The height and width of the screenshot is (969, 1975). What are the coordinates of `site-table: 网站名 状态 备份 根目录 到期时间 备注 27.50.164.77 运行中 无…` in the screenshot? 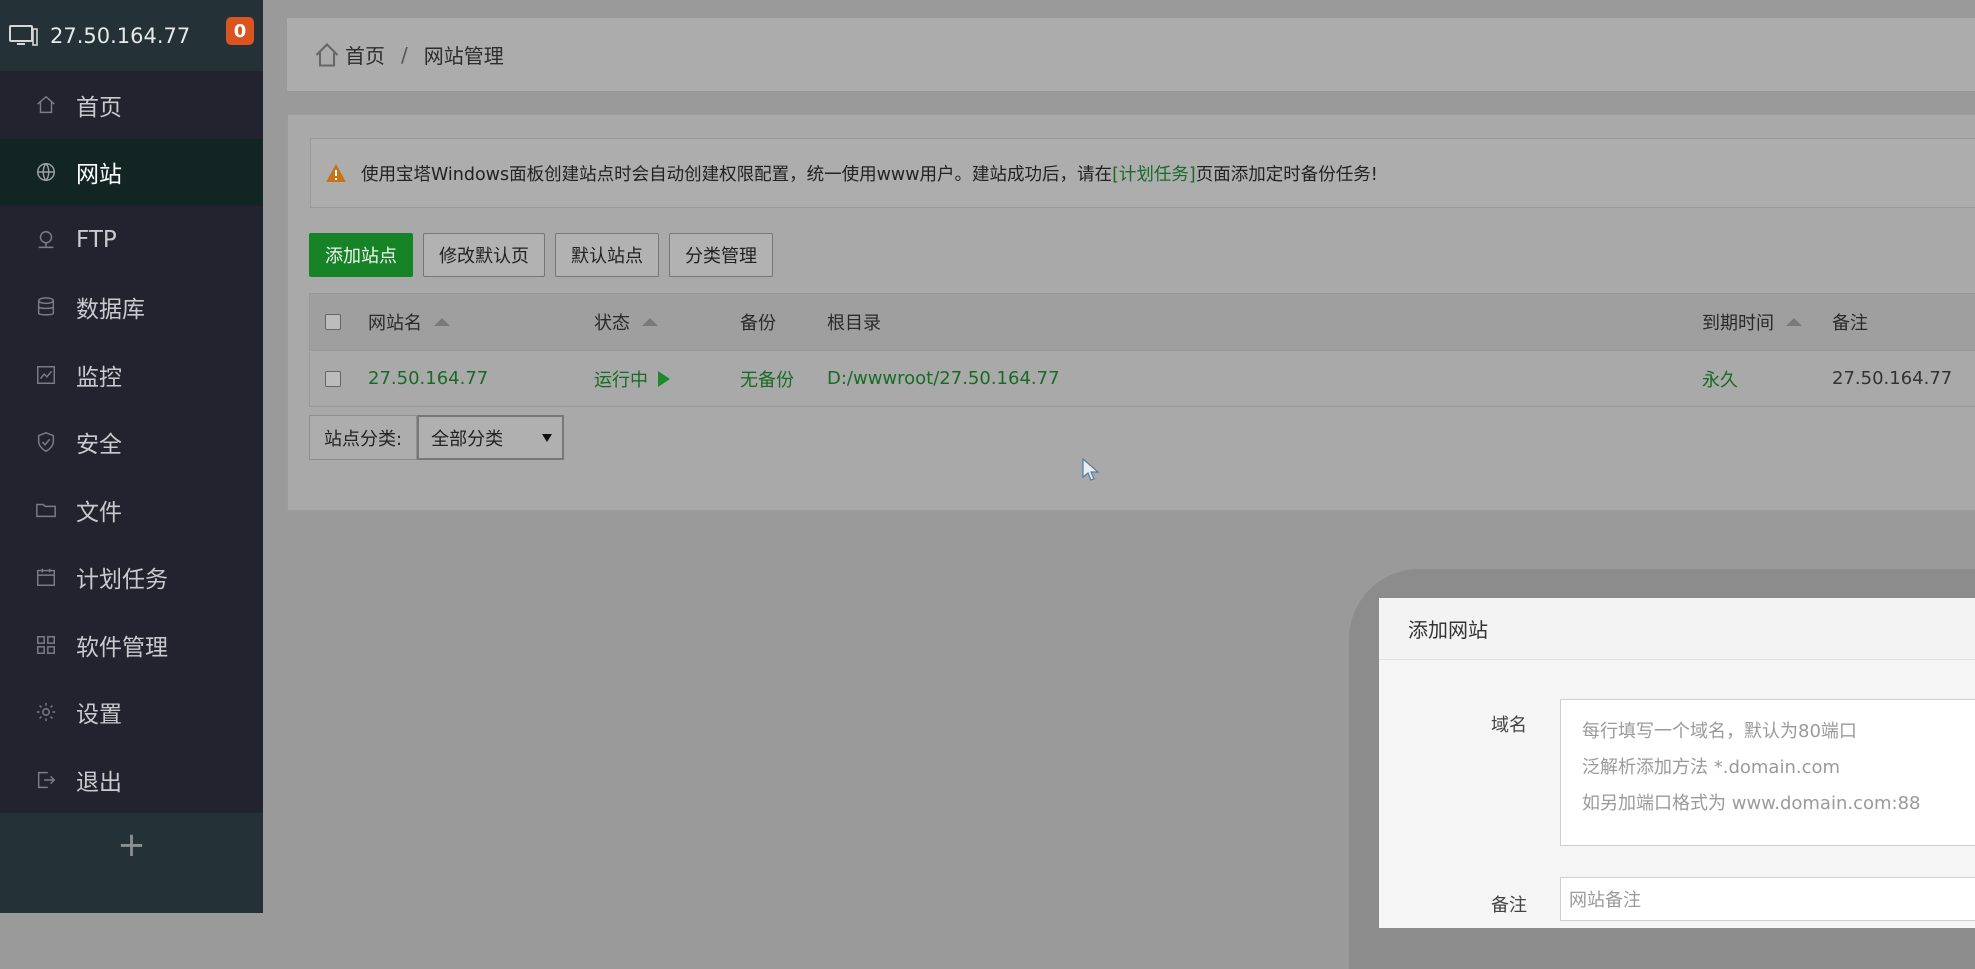 It's located at (1142, 350).